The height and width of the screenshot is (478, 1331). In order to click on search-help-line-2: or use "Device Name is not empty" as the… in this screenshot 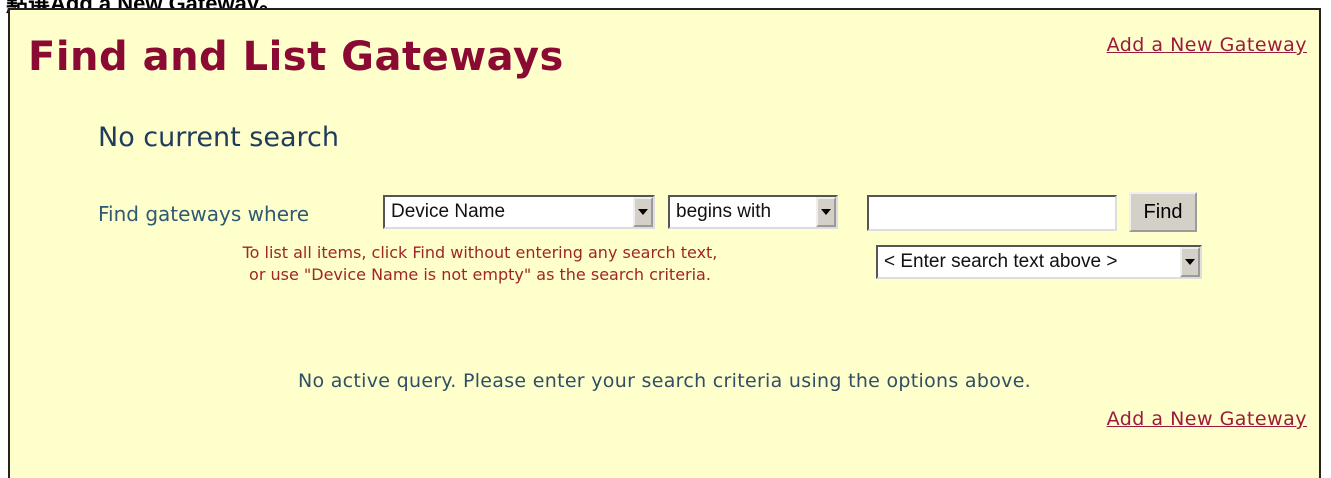, I will do `click(480, 274)`.